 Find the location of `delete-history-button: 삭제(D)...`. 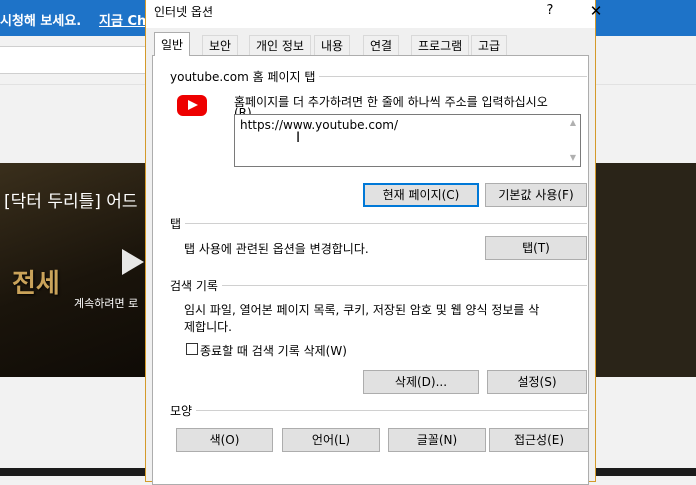

delete-history-button: 삭제(D)... is located at coordinates (421, 382).